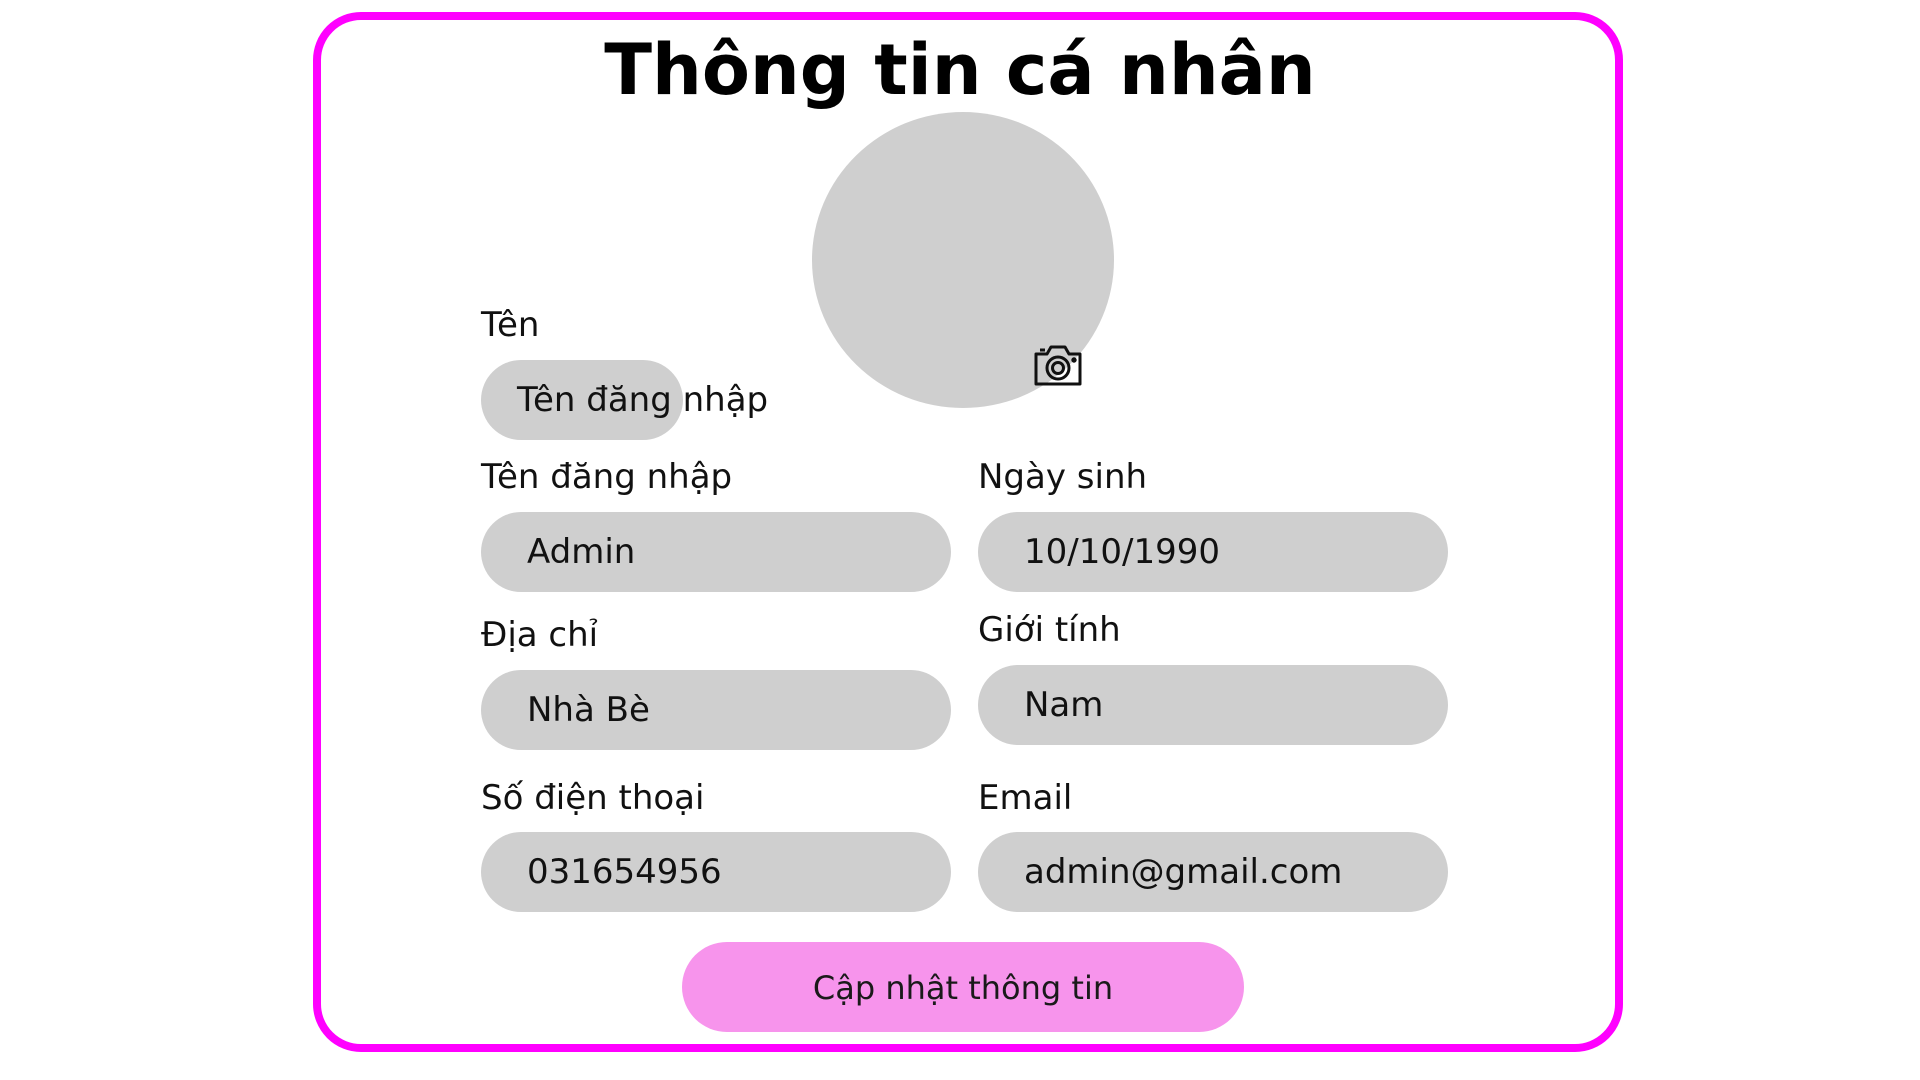  What do you see at coordinates (593, 798) in the screenshot?
I see `phone-label: Số điện thoại` at bounding box center [593, 798].